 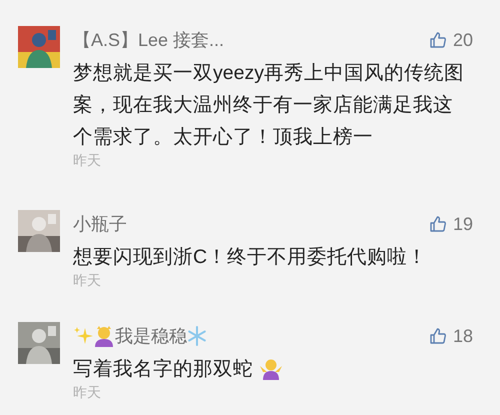 I want to click on comment-text: 写着我名字的那双蛇, so click(x=163, y=369).